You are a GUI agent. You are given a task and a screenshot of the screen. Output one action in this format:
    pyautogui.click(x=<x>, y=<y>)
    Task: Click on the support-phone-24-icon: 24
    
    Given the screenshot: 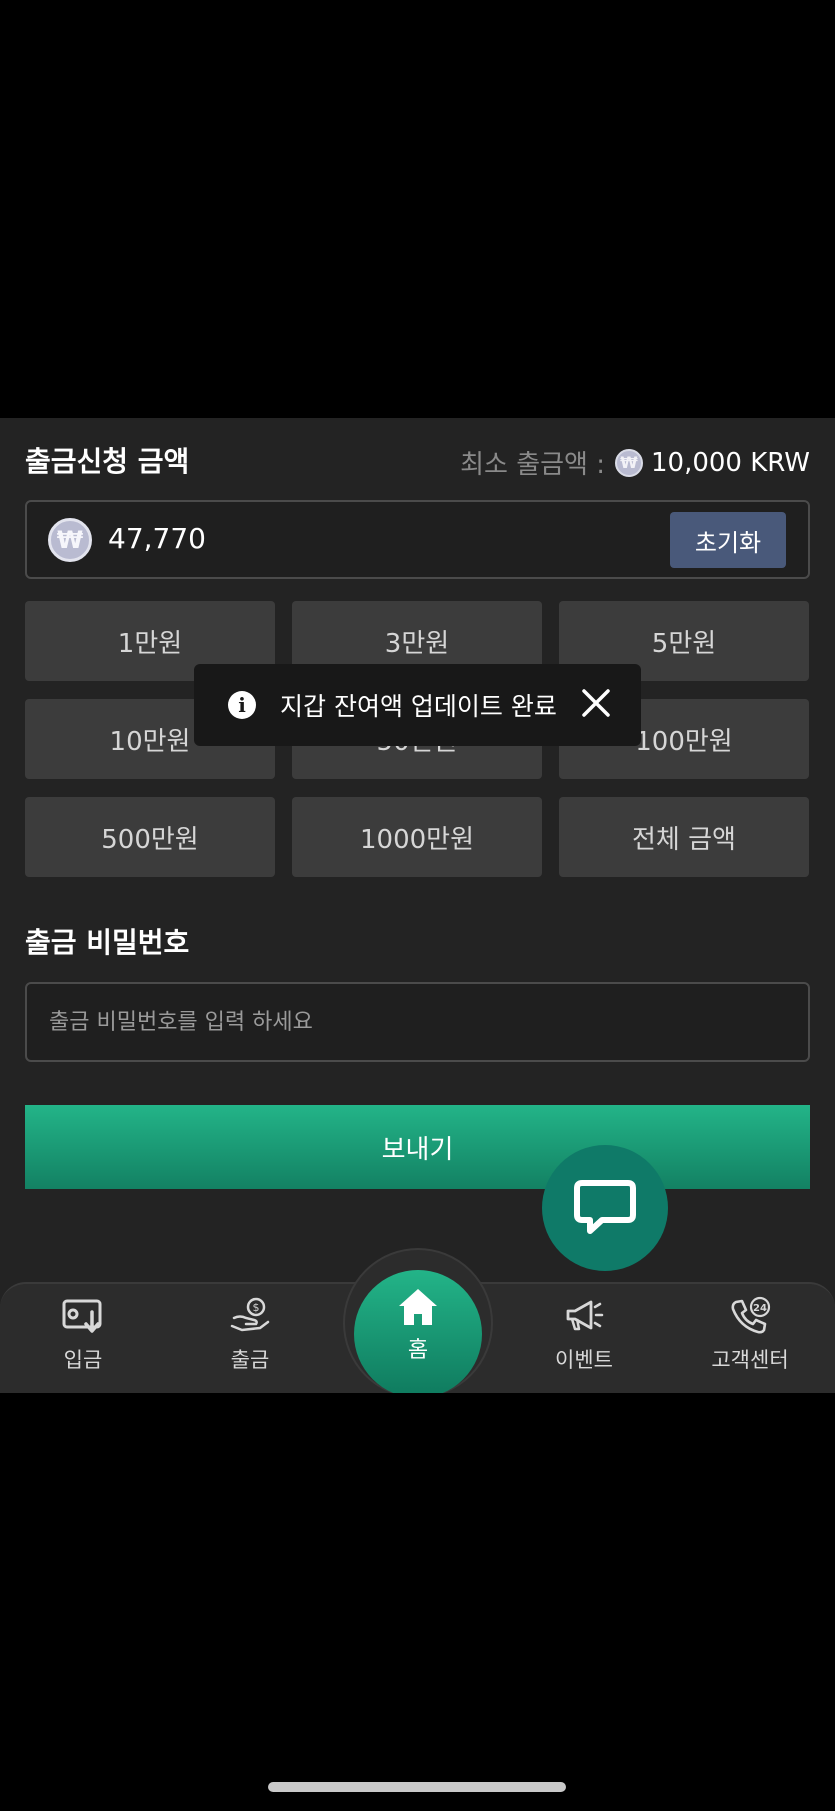 What is the action you would take?
    pyautogui.click(x=751, y=1315)
    